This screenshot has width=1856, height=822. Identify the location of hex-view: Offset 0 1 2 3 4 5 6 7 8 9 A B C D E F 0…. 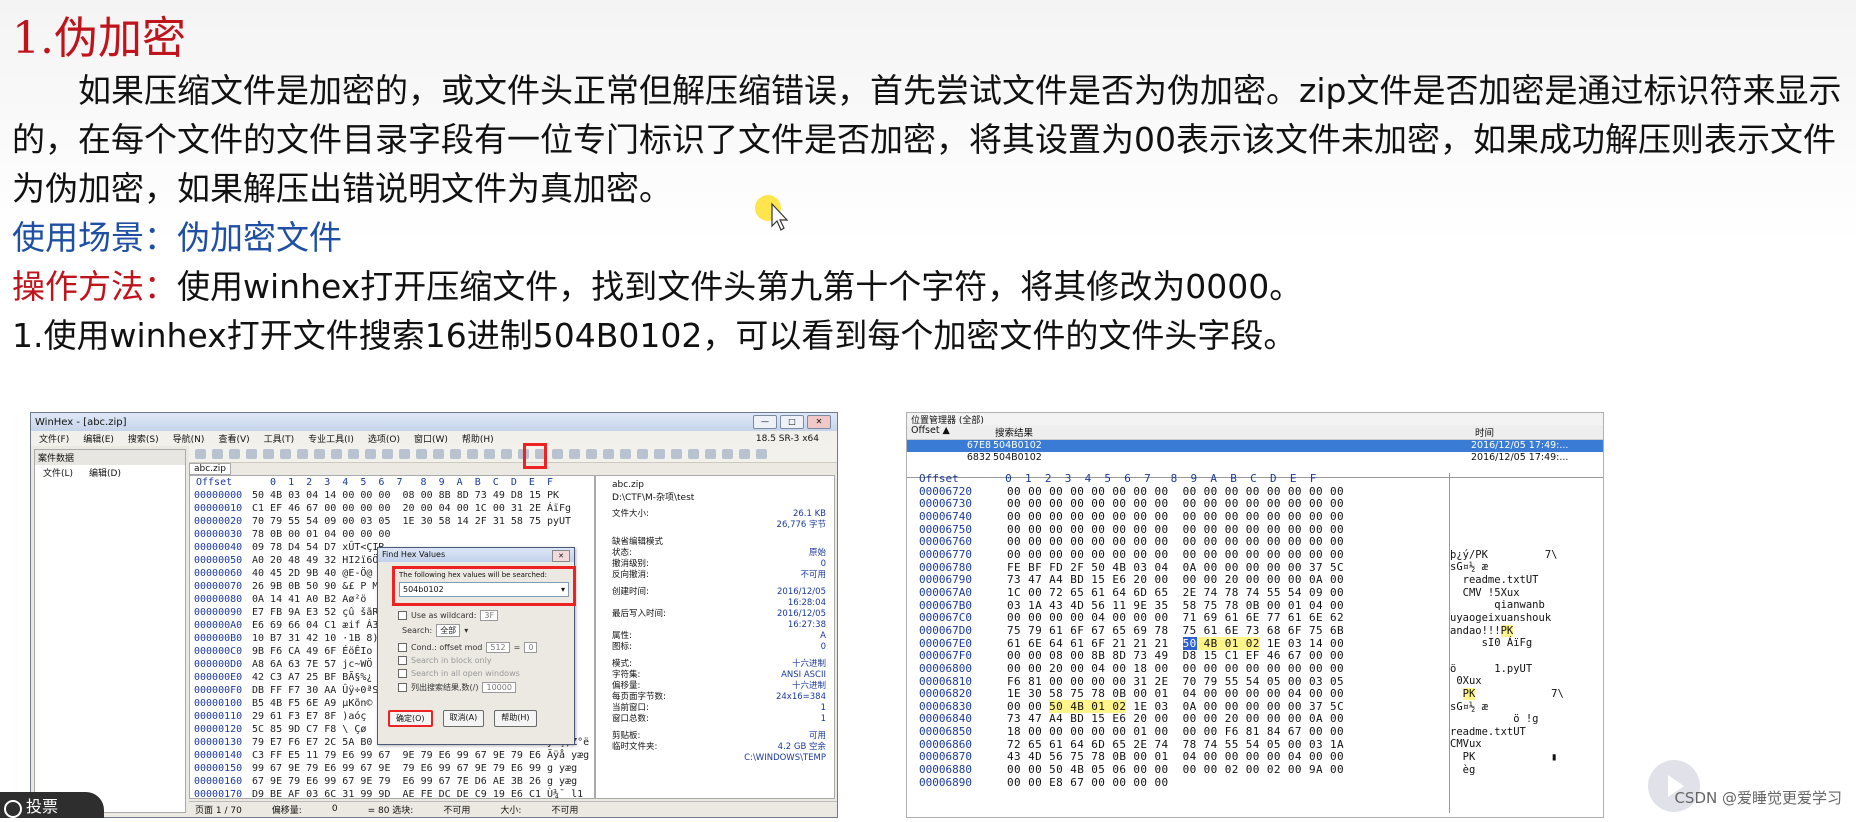
(1186, 643).